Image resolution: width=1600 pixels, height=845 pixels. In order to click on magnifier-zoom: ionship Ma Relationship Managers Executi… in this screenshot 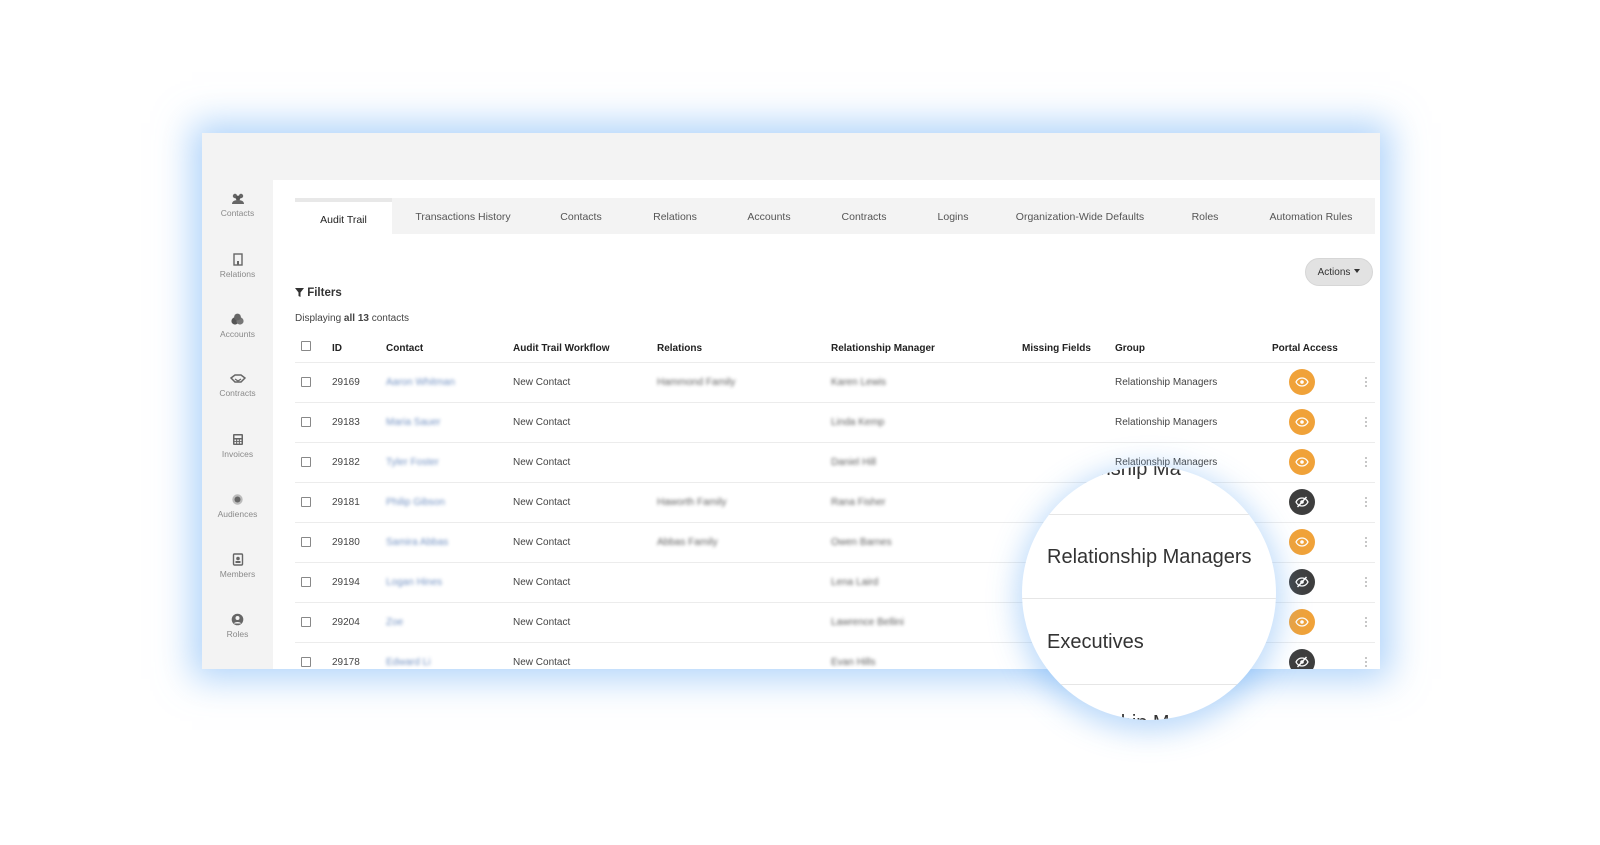, I will do `click(1149, 593)`.